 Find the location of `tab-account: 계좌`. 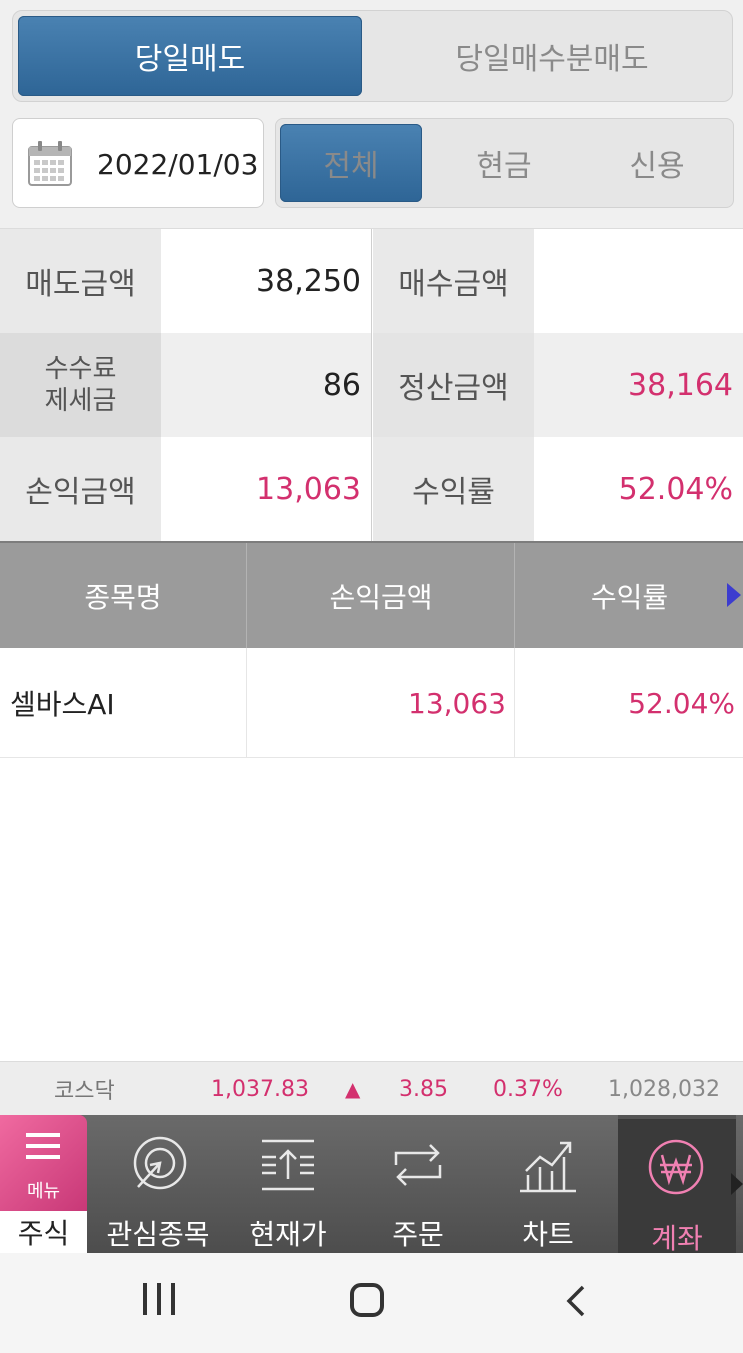

tab-account: 계좌 is located at coordinates (677, 1185).